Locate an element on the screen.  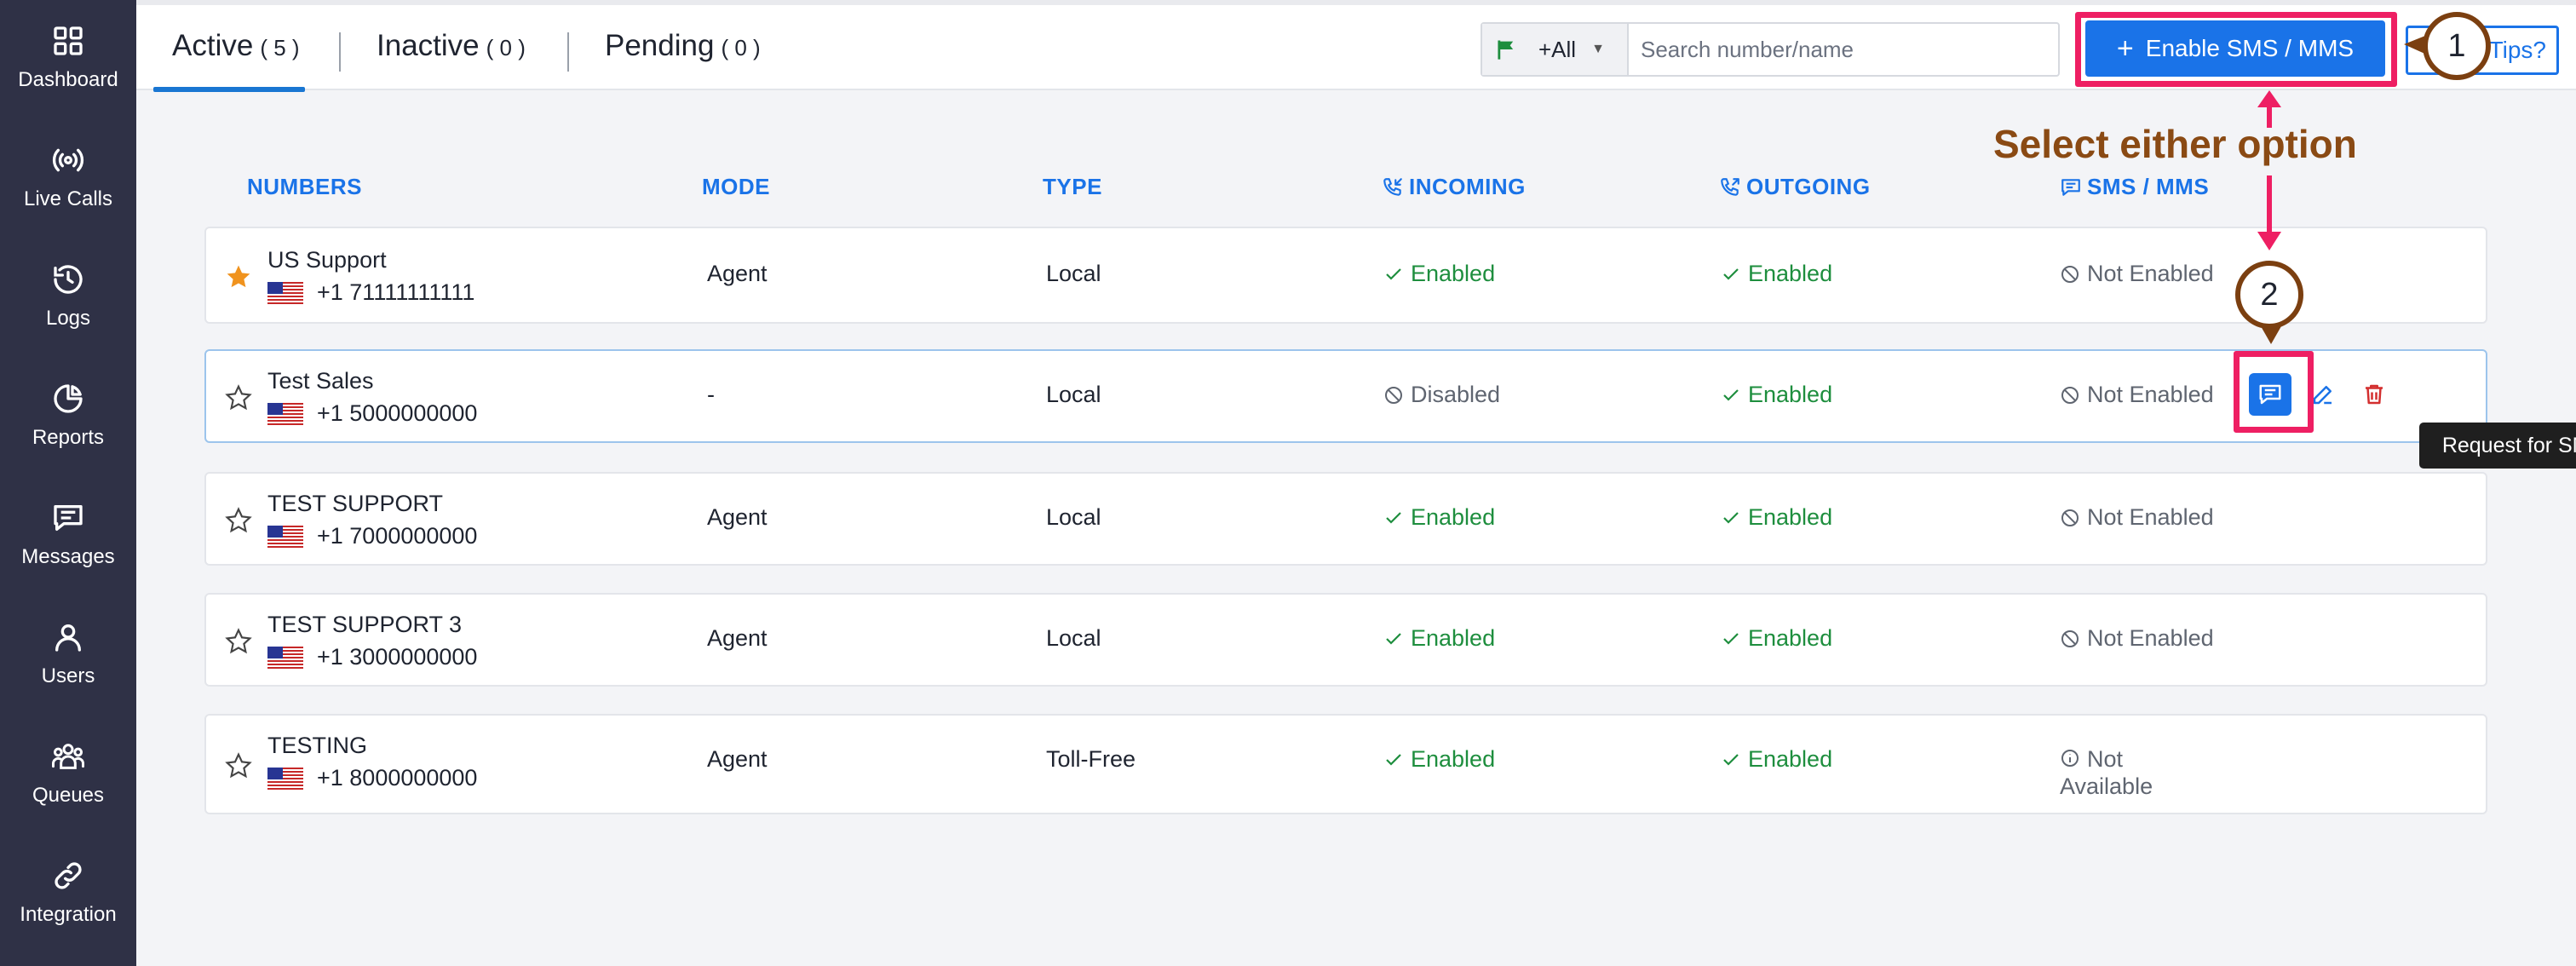
number-line: +1 5000000000 is located at coordinates (372, 414).